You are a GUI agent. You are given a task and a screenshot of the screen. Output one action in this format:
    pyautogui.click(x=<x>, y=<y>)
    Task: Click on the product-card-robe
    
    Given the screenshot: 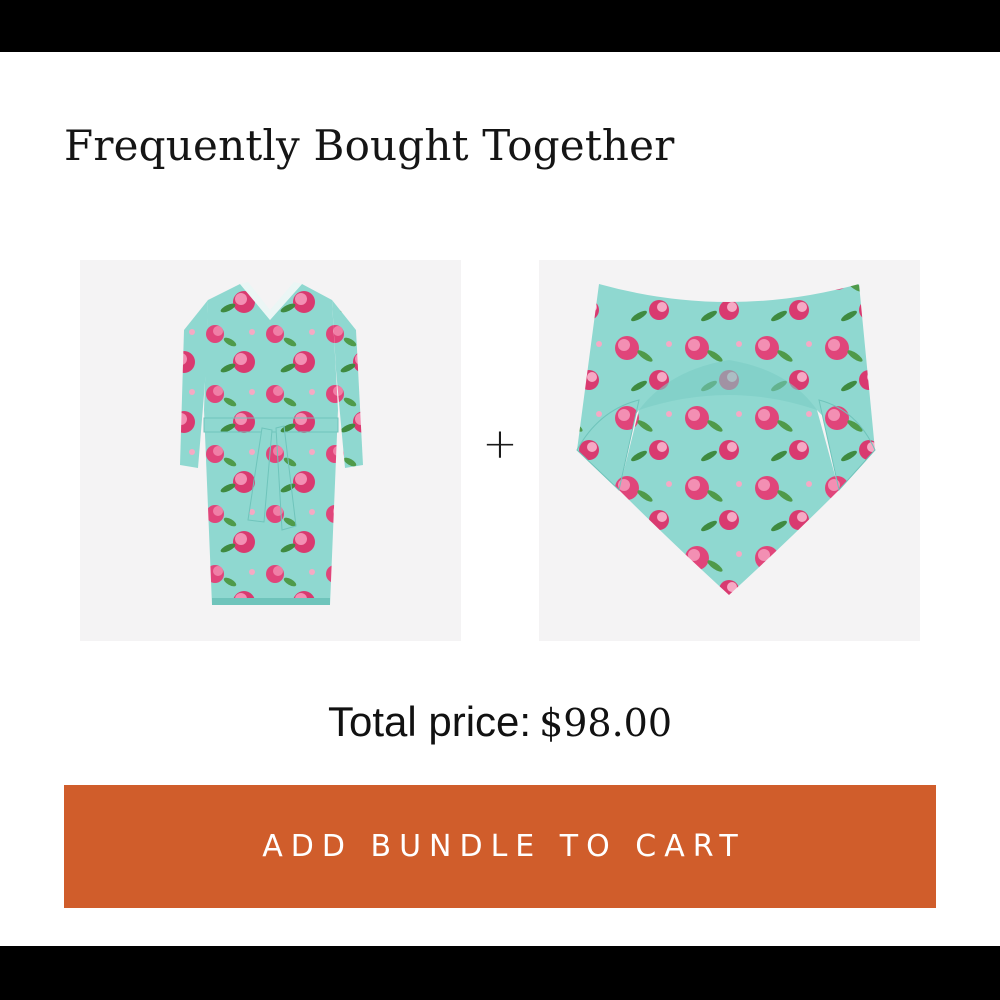 What is the action you would take?
    pyautogui.click(x=270, y=450)
    